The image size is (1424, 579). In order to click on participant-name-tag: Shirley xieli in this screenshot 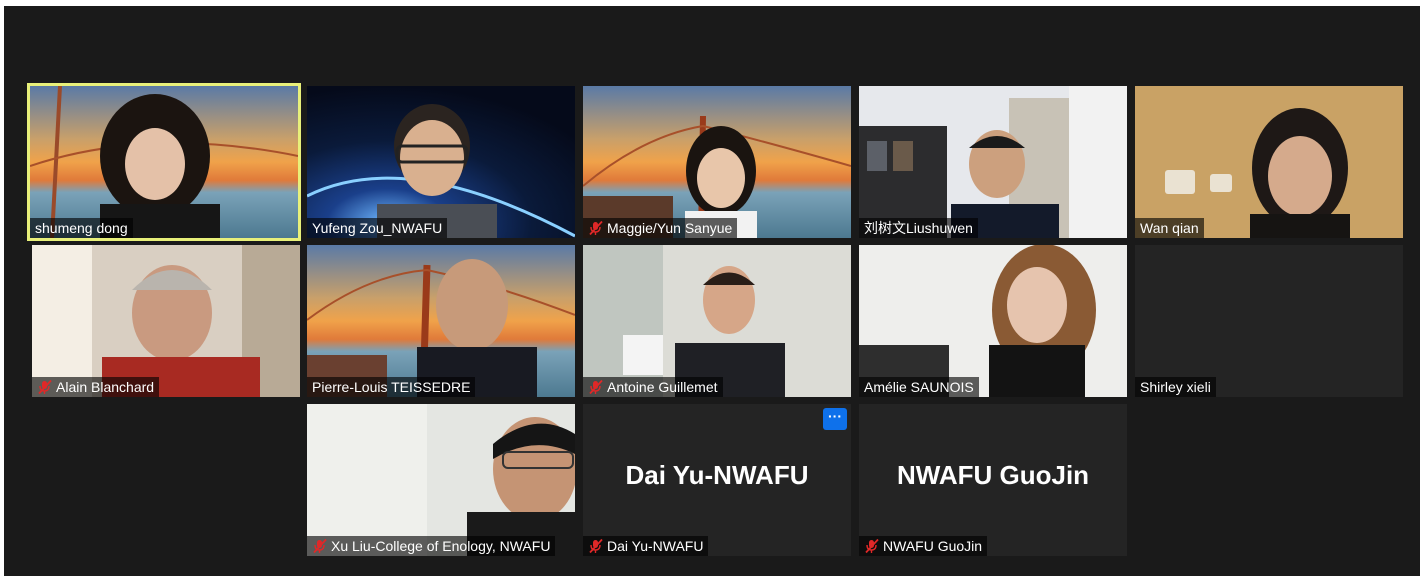, I will do `click(1175, 387)`.